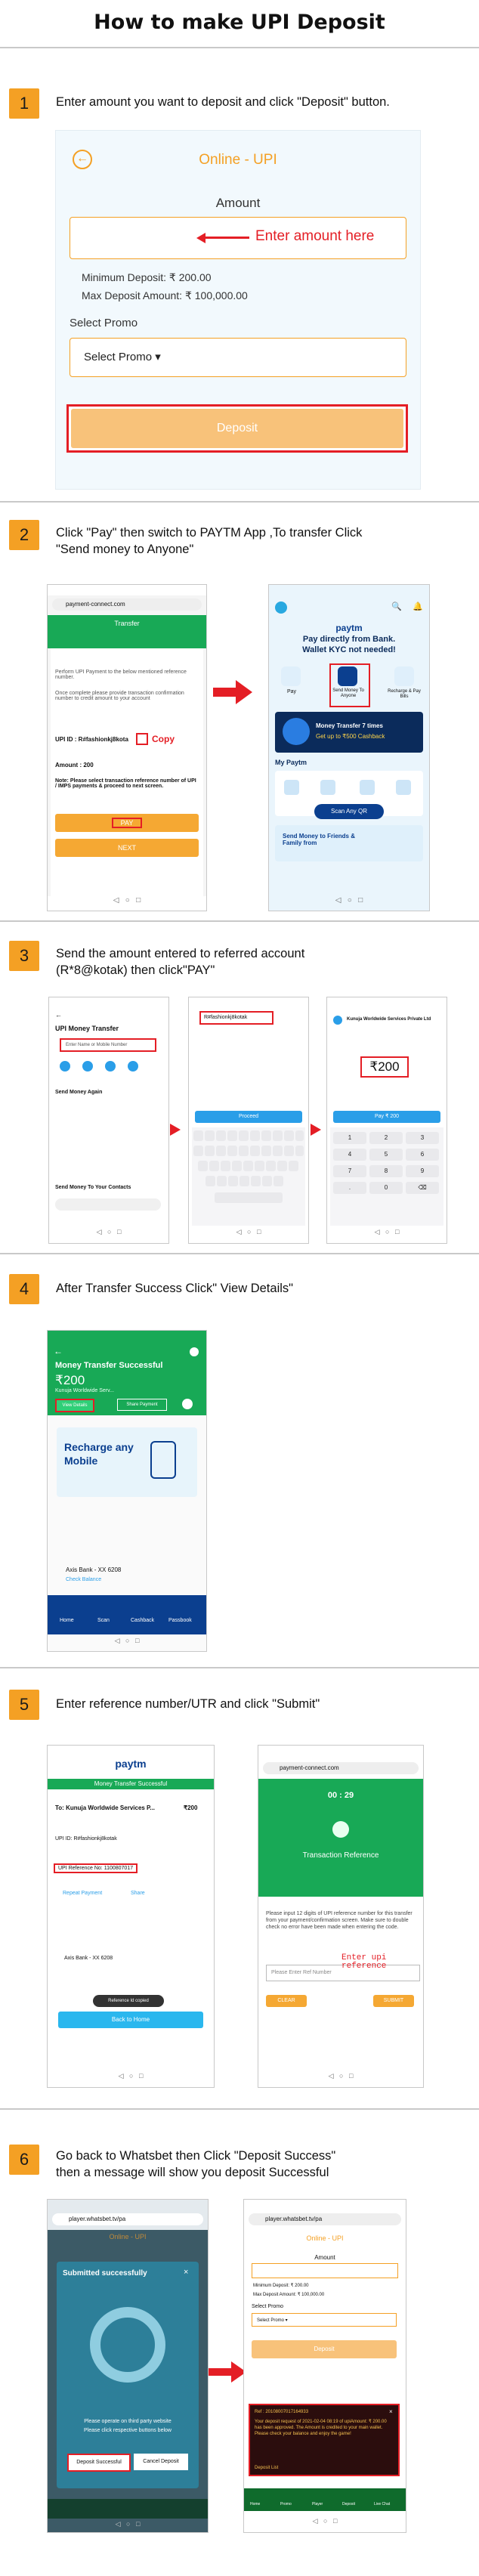 The image size is (479, 2576). Describe the element at coordinates (122, 357) in the screenshot. I see `promo-select-value: Select Promo ▾` at that location.